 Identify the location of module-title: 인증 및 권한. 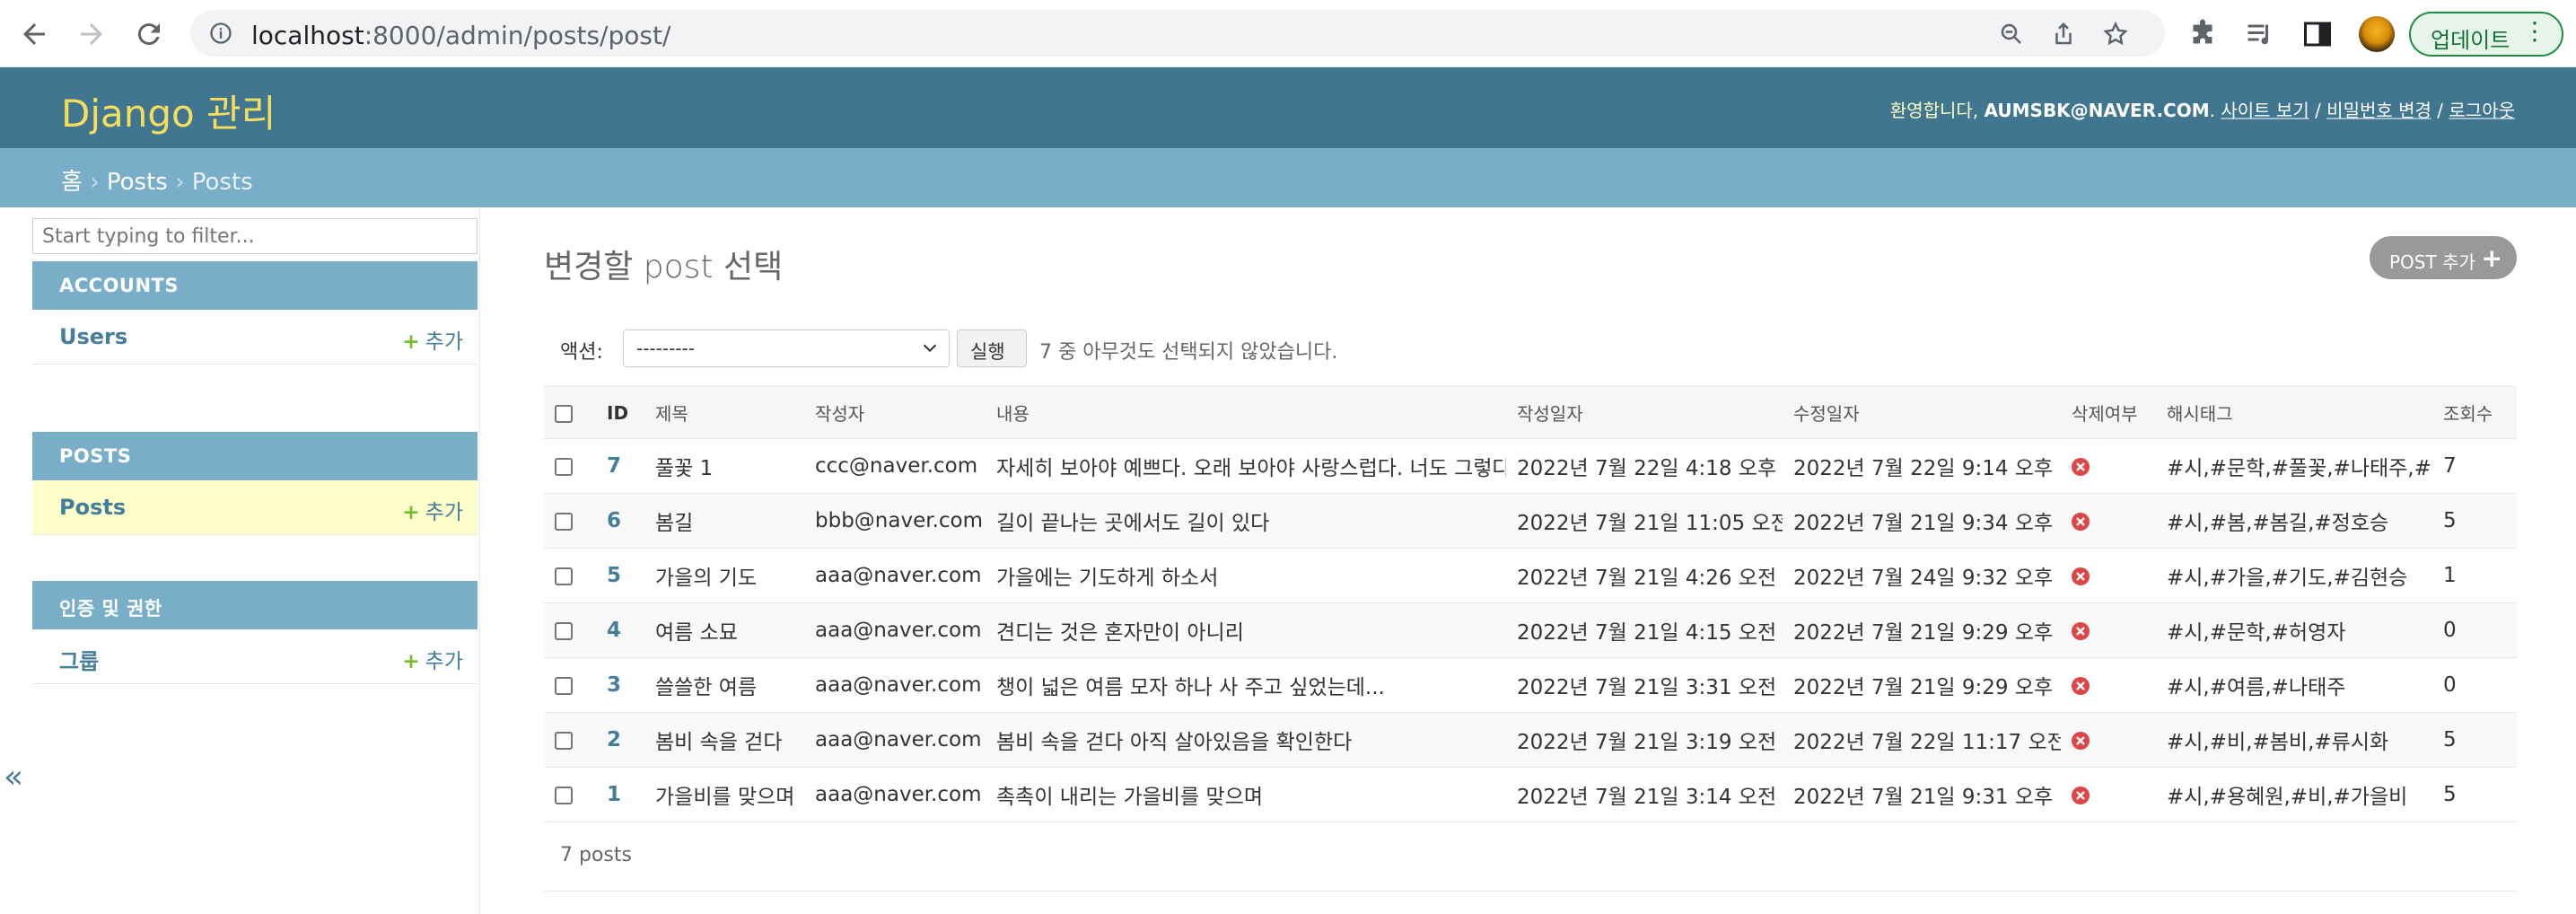
(110, 609).